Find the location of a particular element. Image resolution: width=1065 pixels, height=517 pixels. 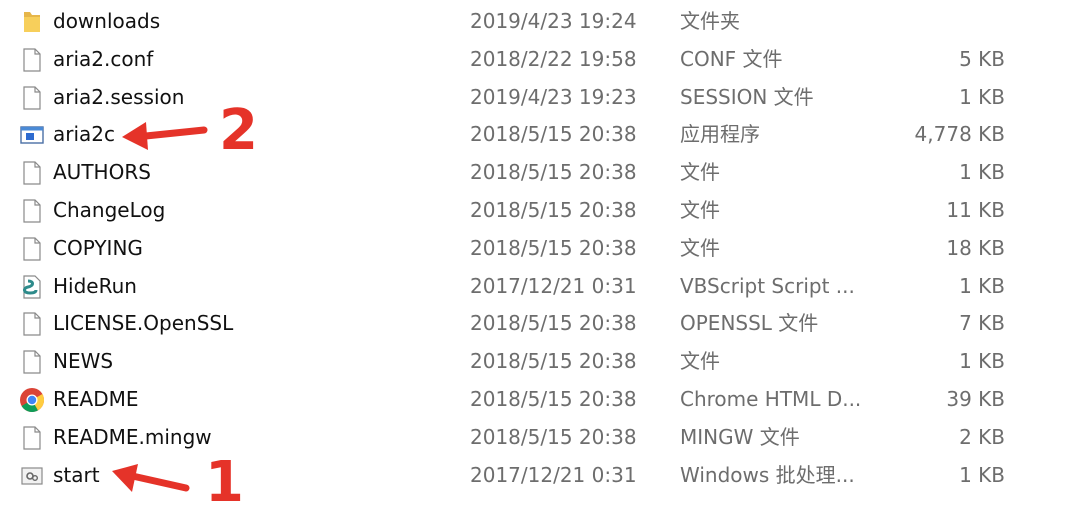

file-row: downloads 2019/4/23 19:24 文件夹 is located at coordinates (532, 22).